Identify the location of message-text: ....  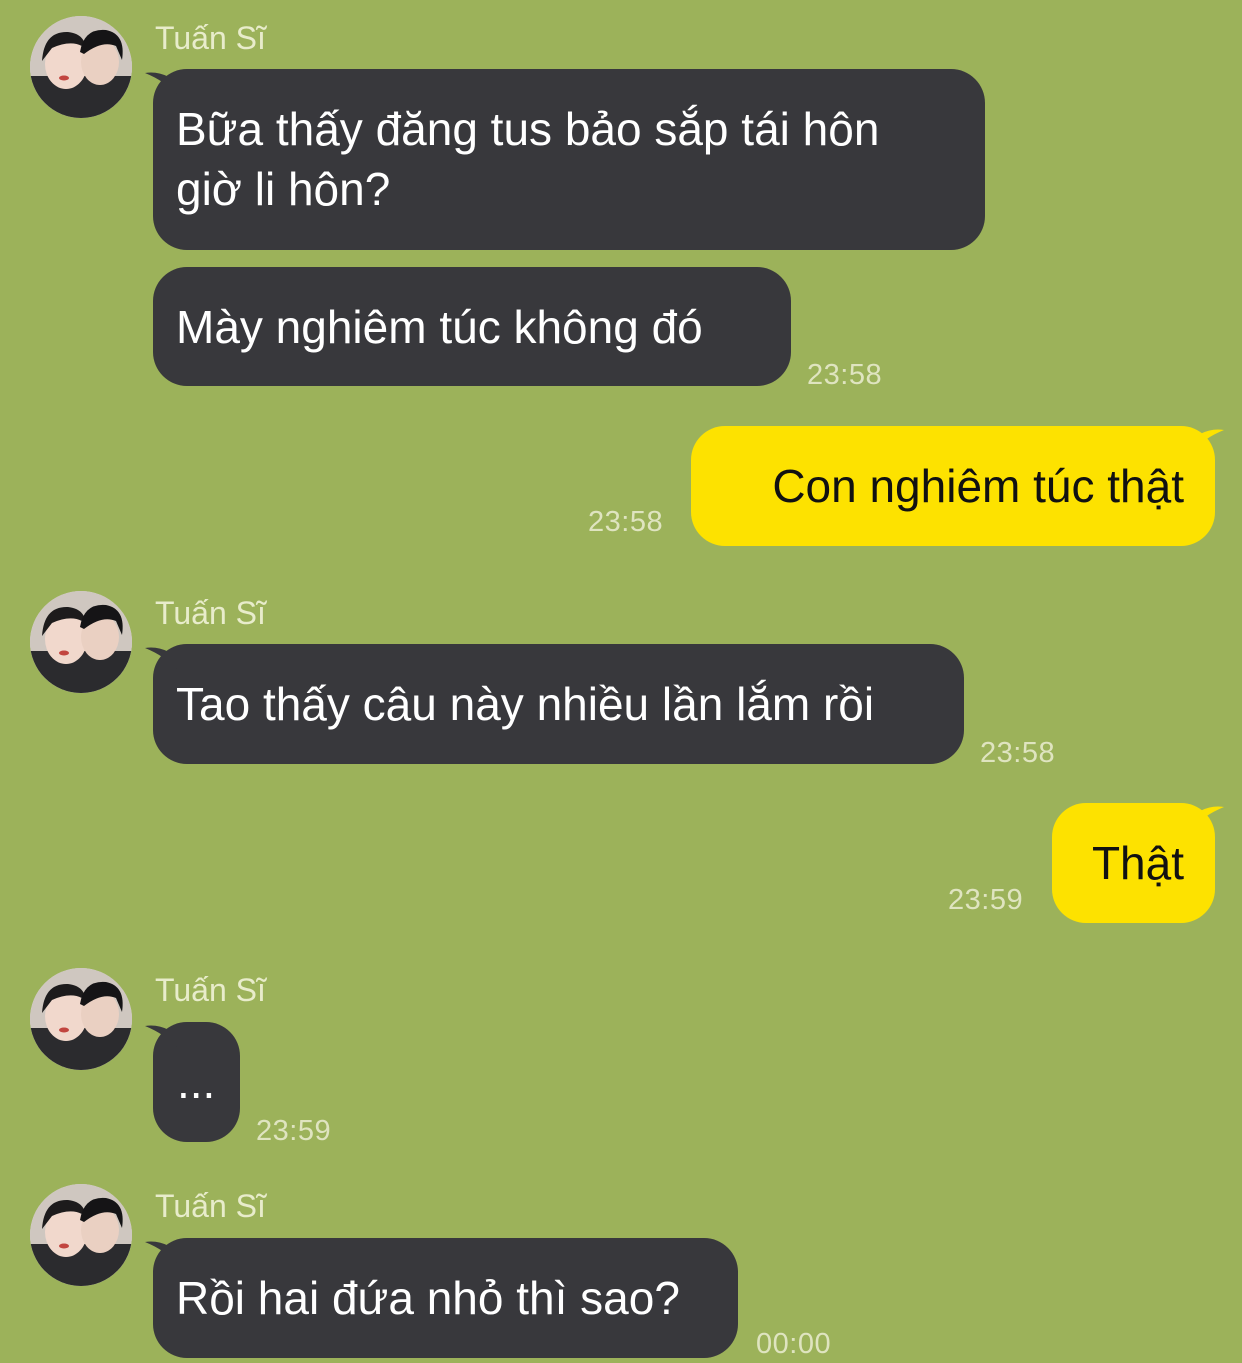
(196, 1082).